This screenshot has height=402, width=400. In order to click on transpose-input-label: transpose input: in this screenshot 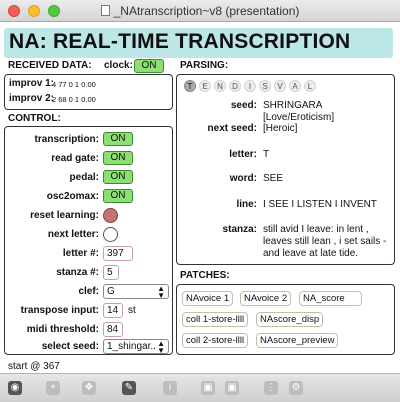, I will do `click(59, 310)`.